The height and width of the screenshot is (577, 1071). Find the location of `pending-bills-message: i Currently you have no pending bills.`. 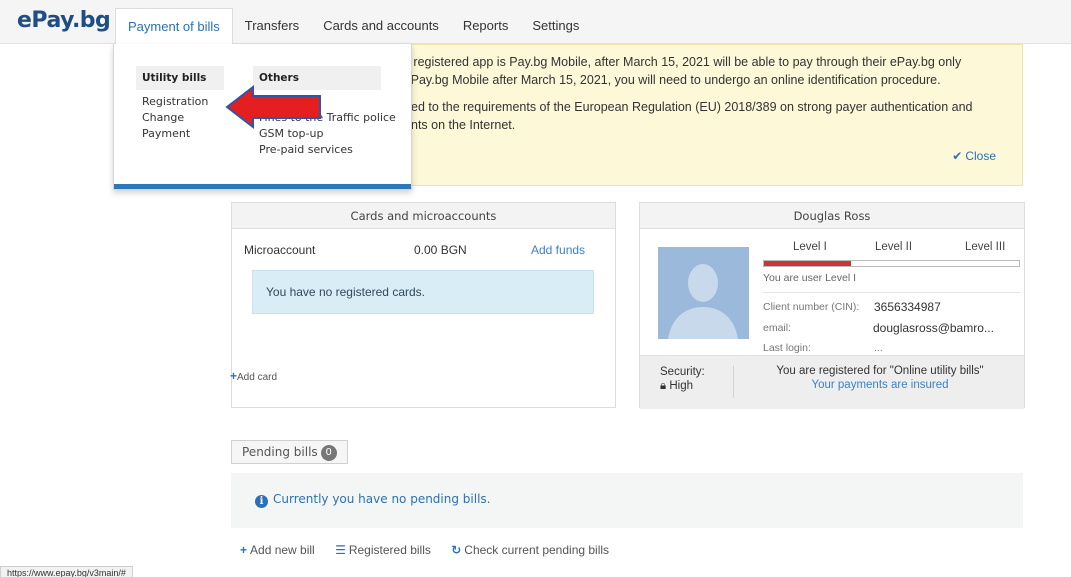

pending-bills-message: i Currently you have no pending bills. is located at coordinates (372, 500).